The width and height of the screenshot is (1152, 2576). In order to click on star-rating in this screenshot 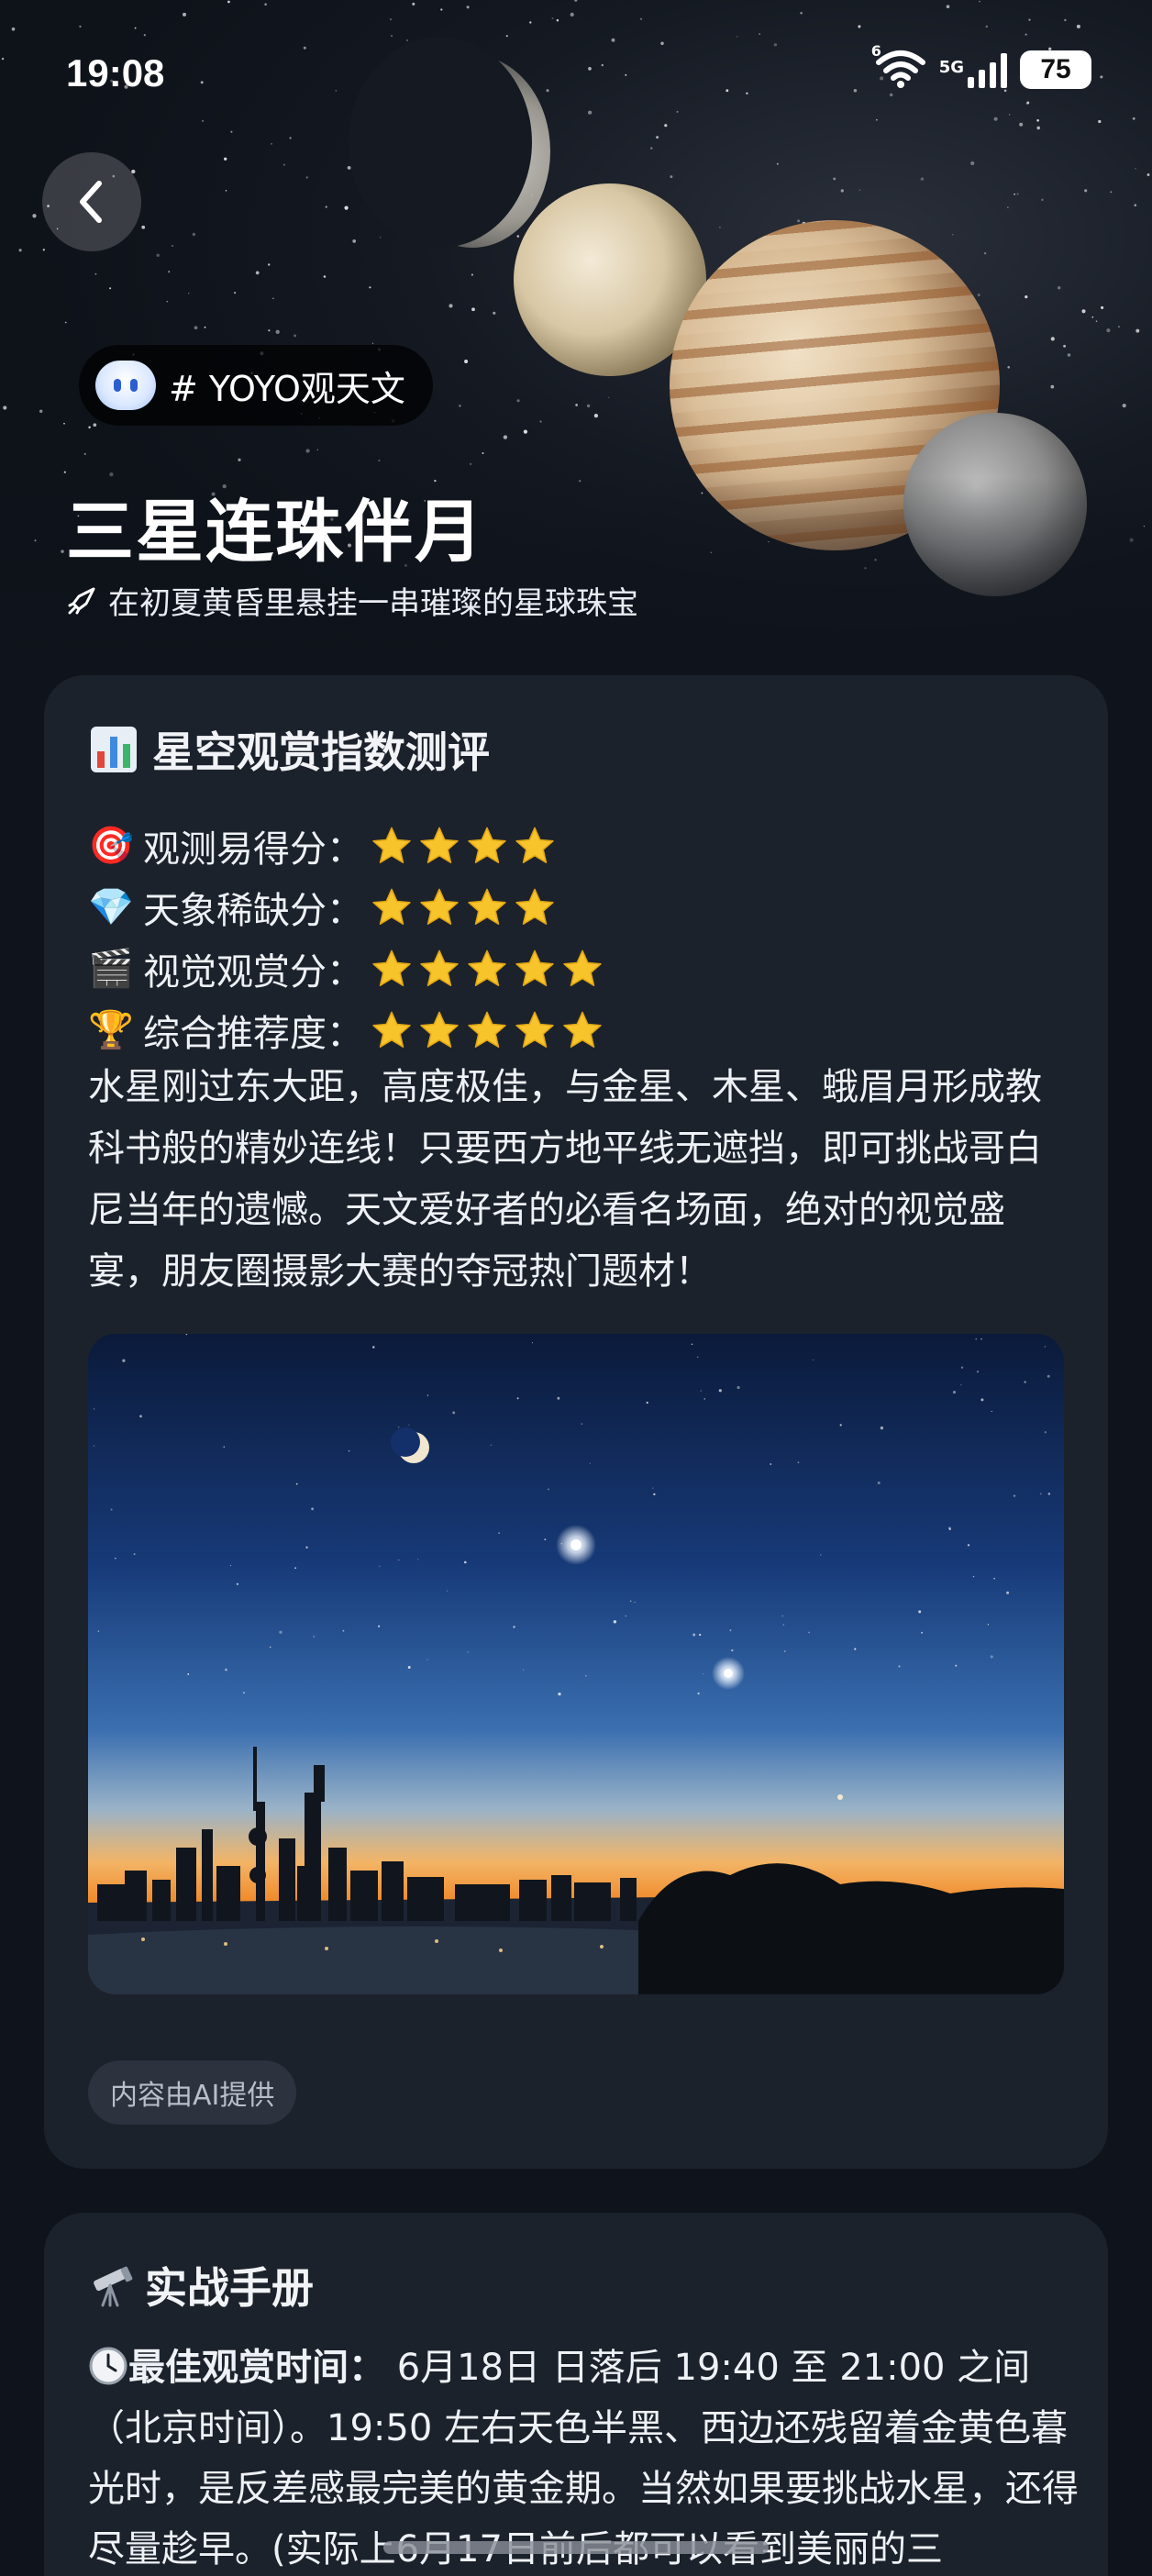, I will do `click(463, 907)`.